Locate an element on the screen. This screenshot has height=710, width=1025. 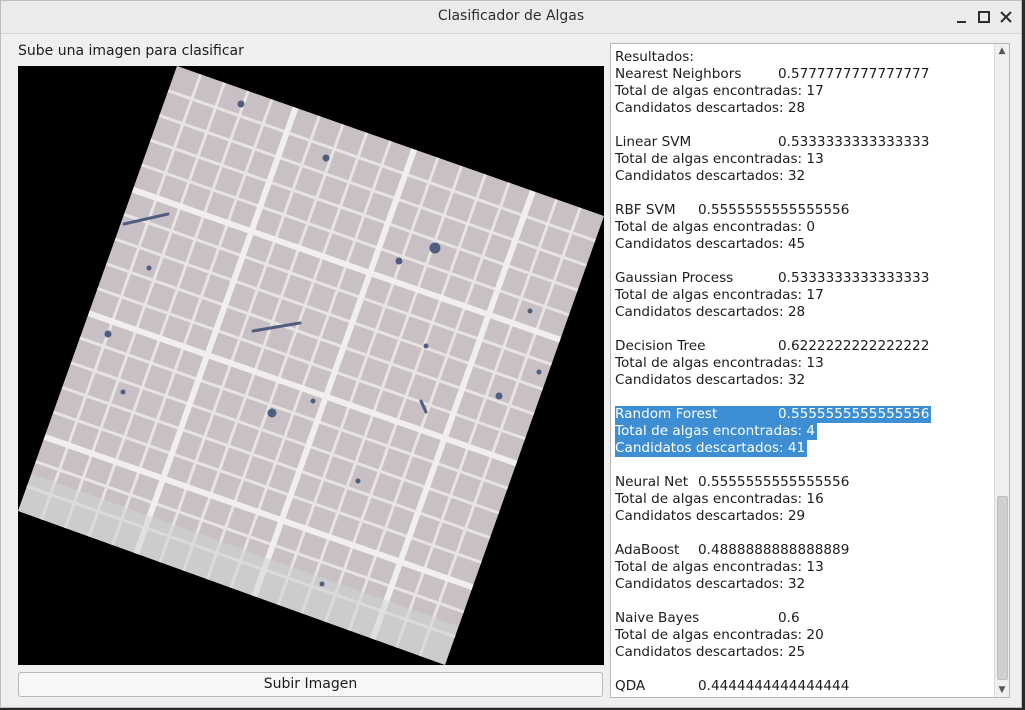
candidates-discarded-line: Candidatos descartados: 45 is located at coordinates (804, 244).